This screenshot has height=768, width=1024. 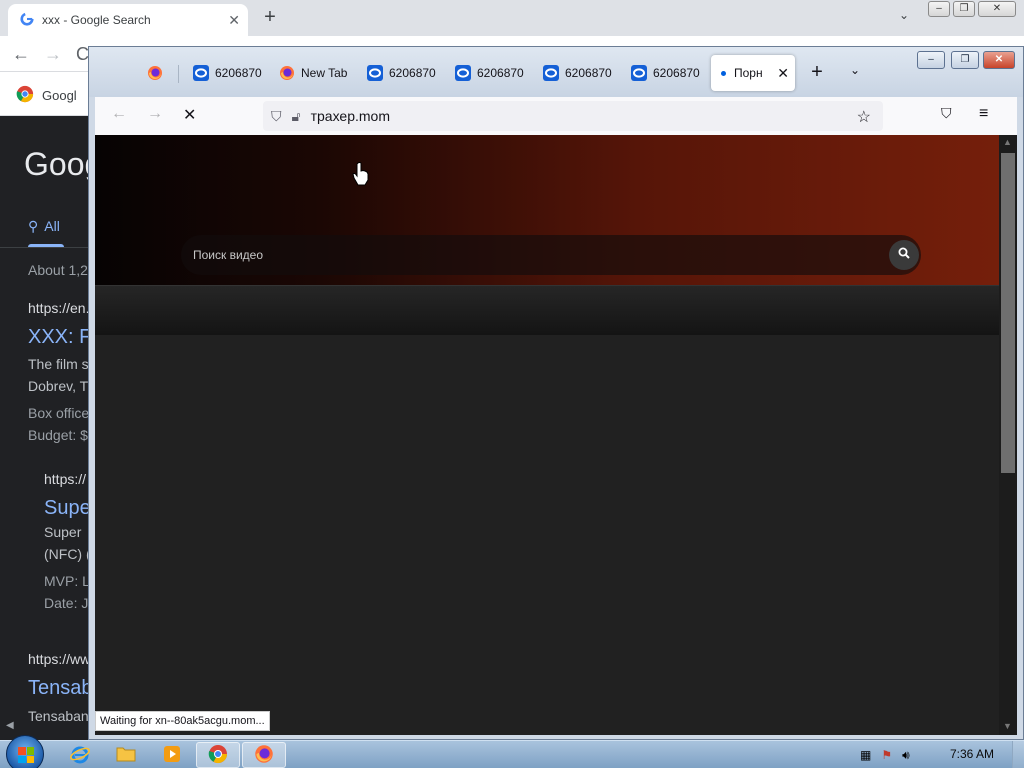 I want to click on taskbar-clock: 7:36 AM, so click(x=972, y=754).